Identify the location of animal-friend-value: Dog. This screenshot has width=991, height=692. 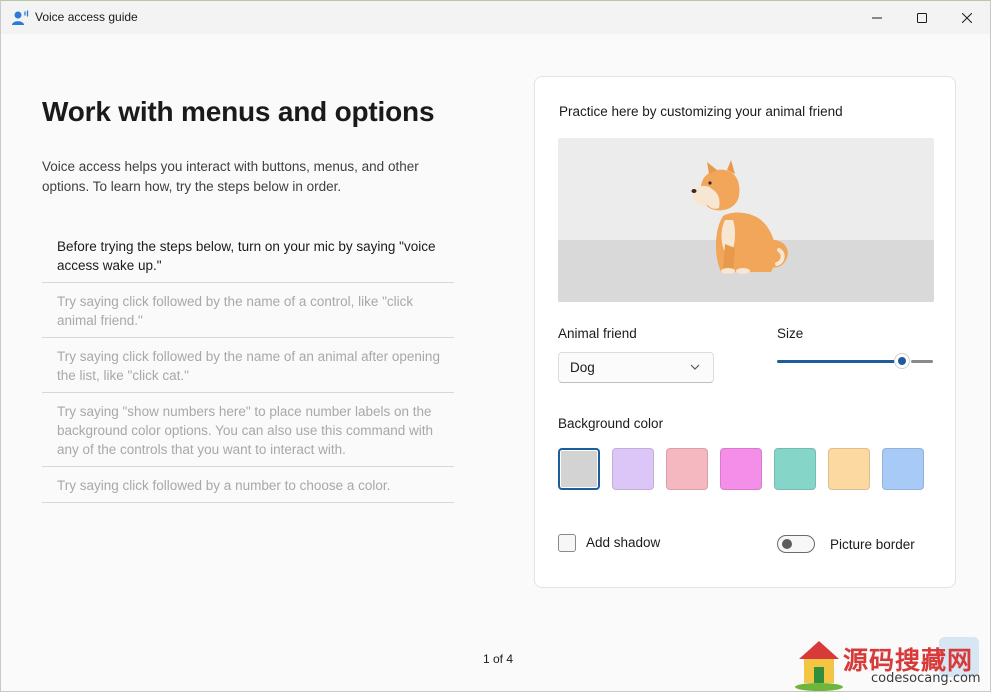
(582, 367).